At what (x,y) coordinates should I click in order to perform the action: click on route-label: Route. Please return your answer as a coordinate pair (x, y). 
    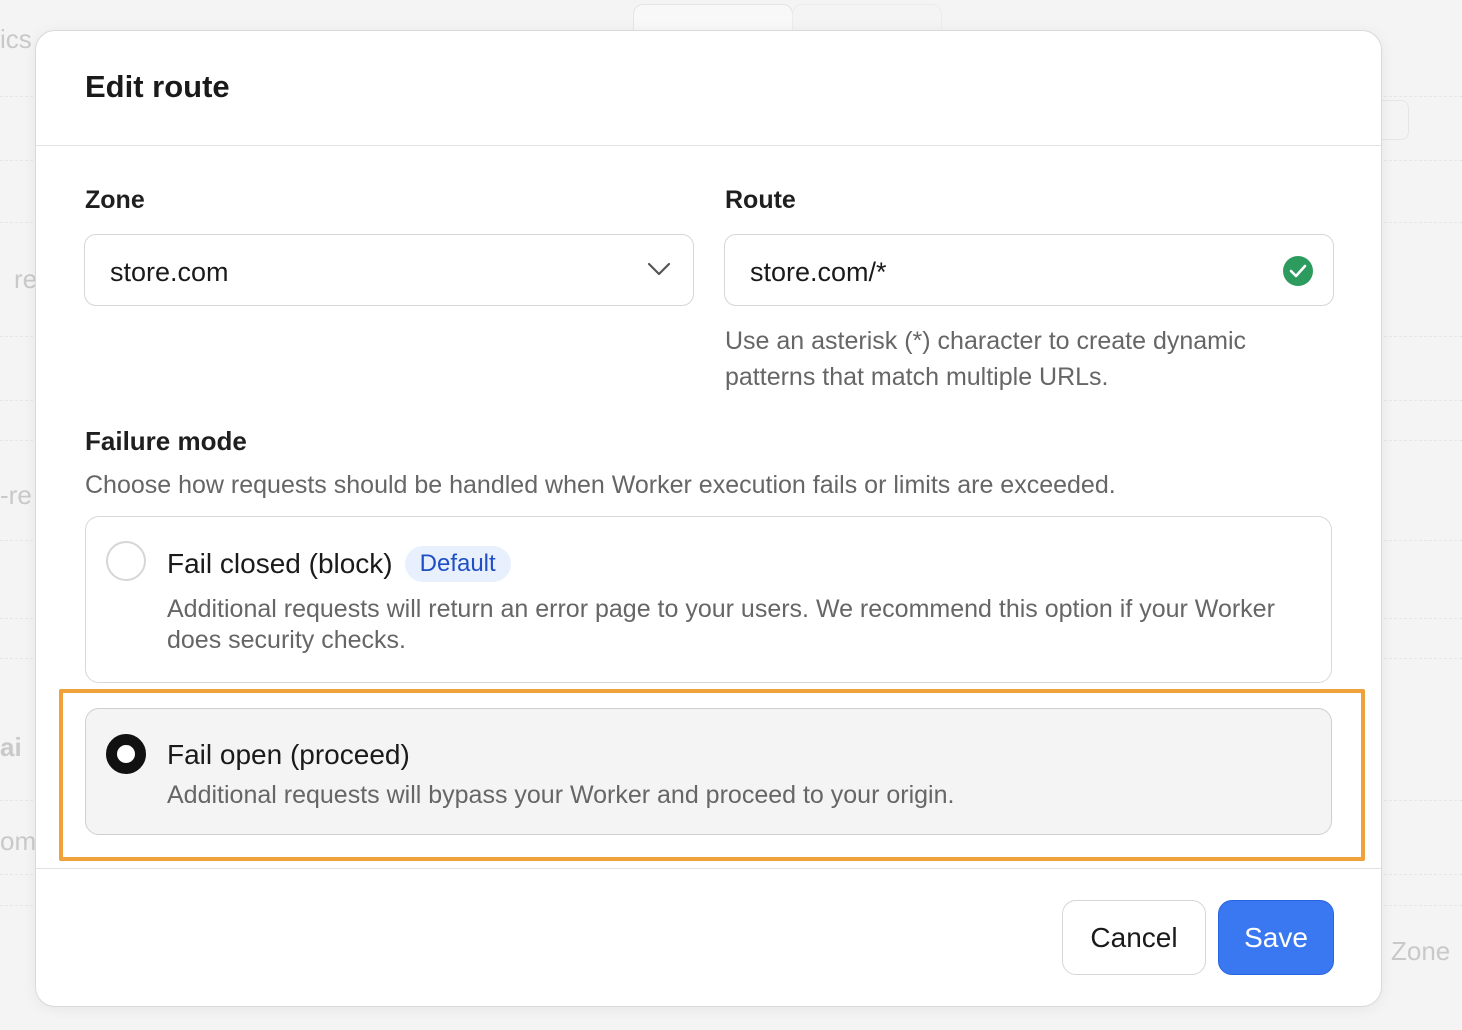
    Looking at the image, I should click on (760, 200).